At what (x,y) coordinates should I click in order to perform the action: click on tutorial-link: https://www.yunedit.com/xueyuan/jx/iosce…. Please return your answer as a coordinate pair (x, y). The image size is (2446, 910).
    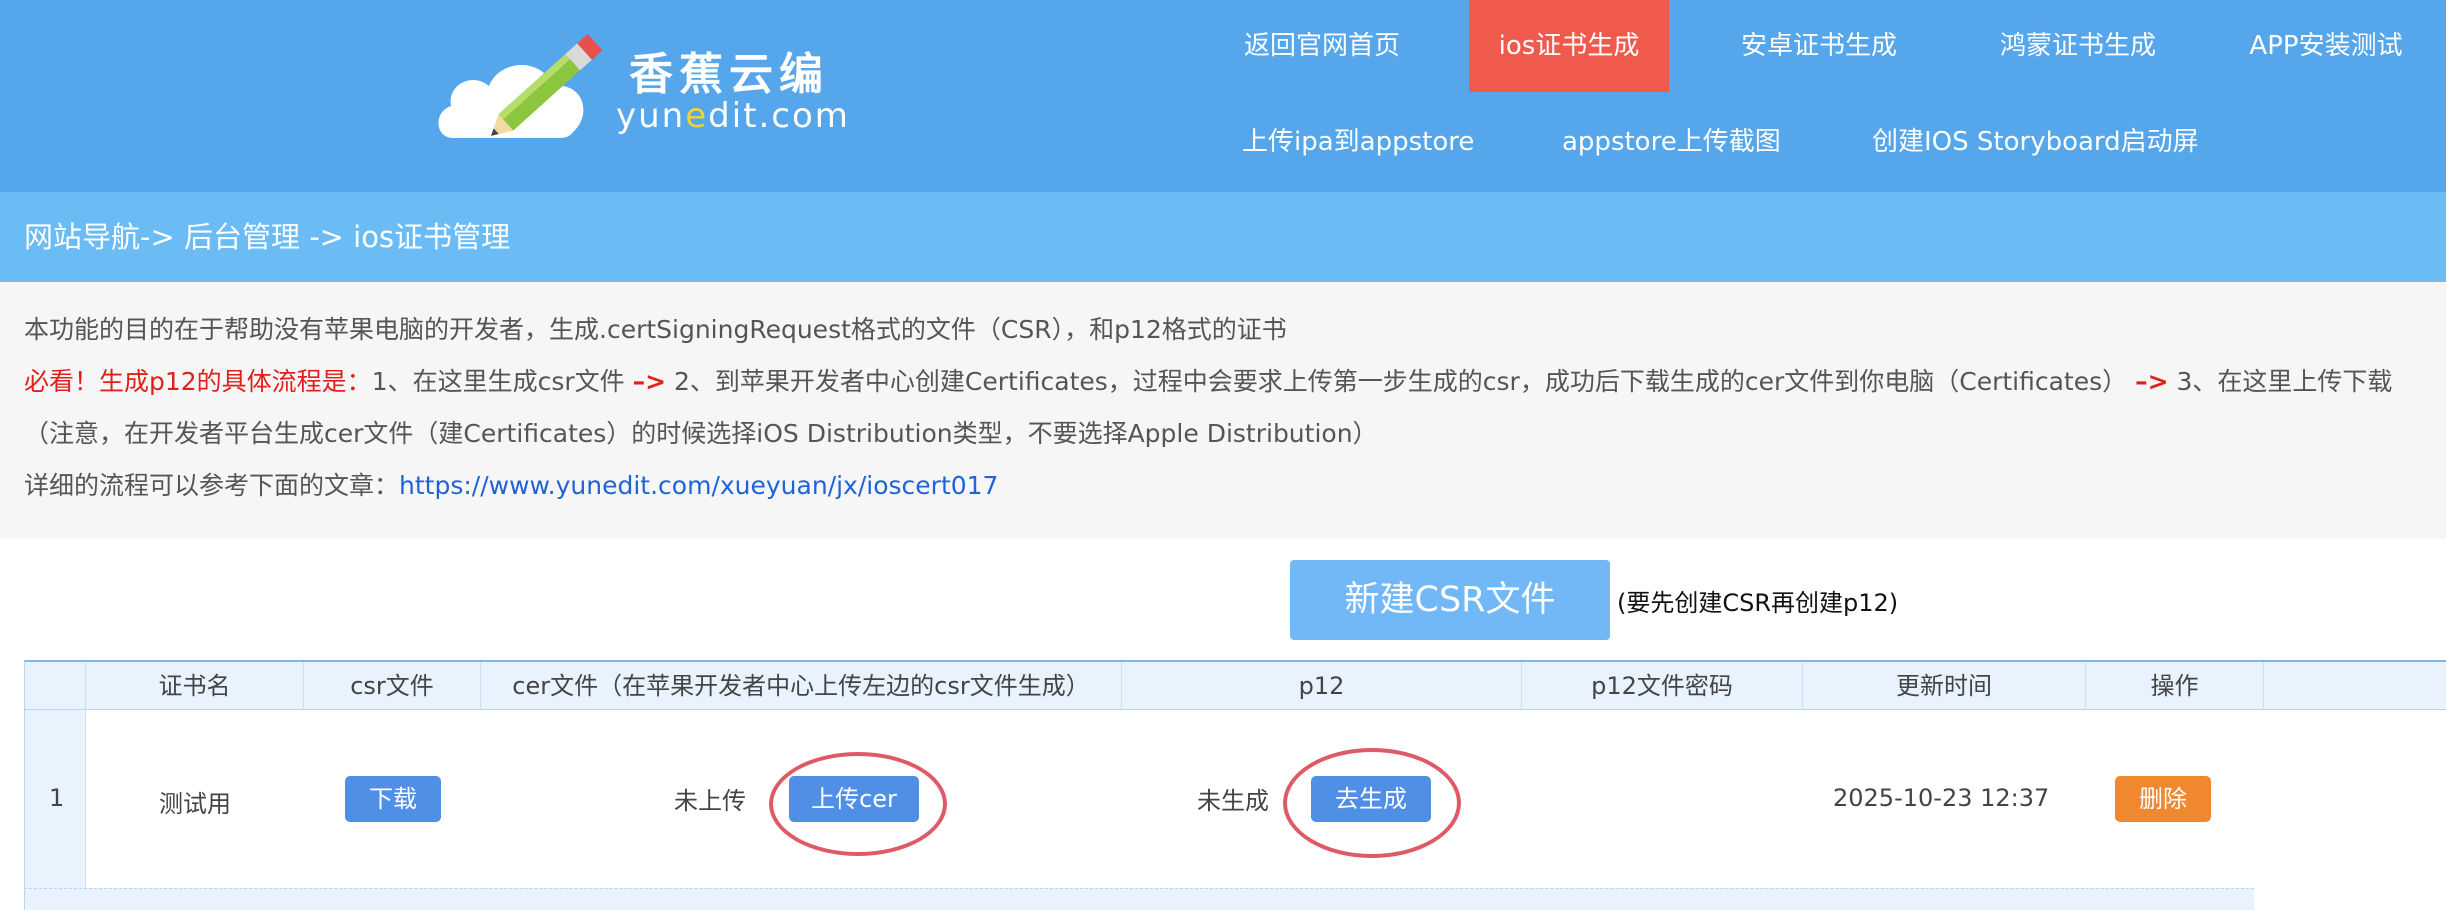
    Looking at the image, I should click on (698, 485).